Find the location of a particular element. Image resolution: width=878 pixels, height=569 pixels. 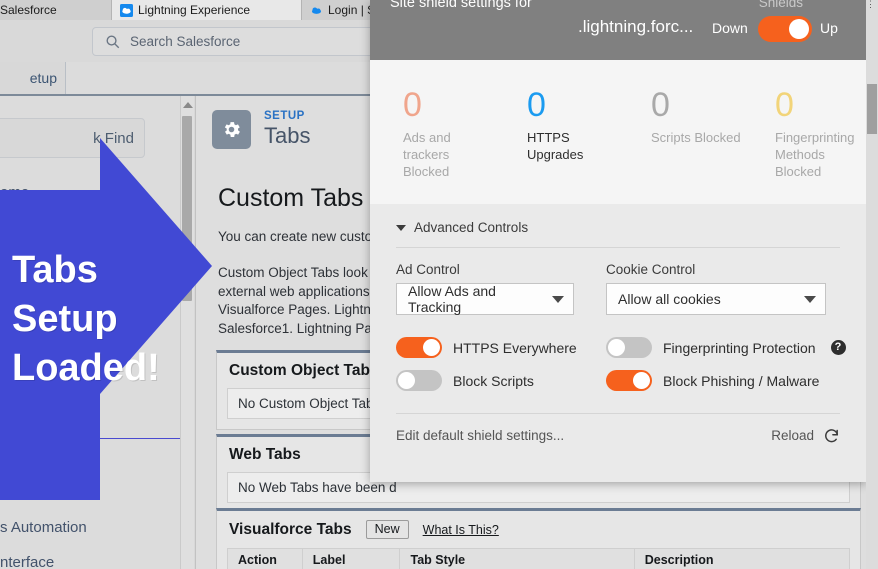

advanced-controls-toggle: Advanced Controls is located at coordinates (618, 227).